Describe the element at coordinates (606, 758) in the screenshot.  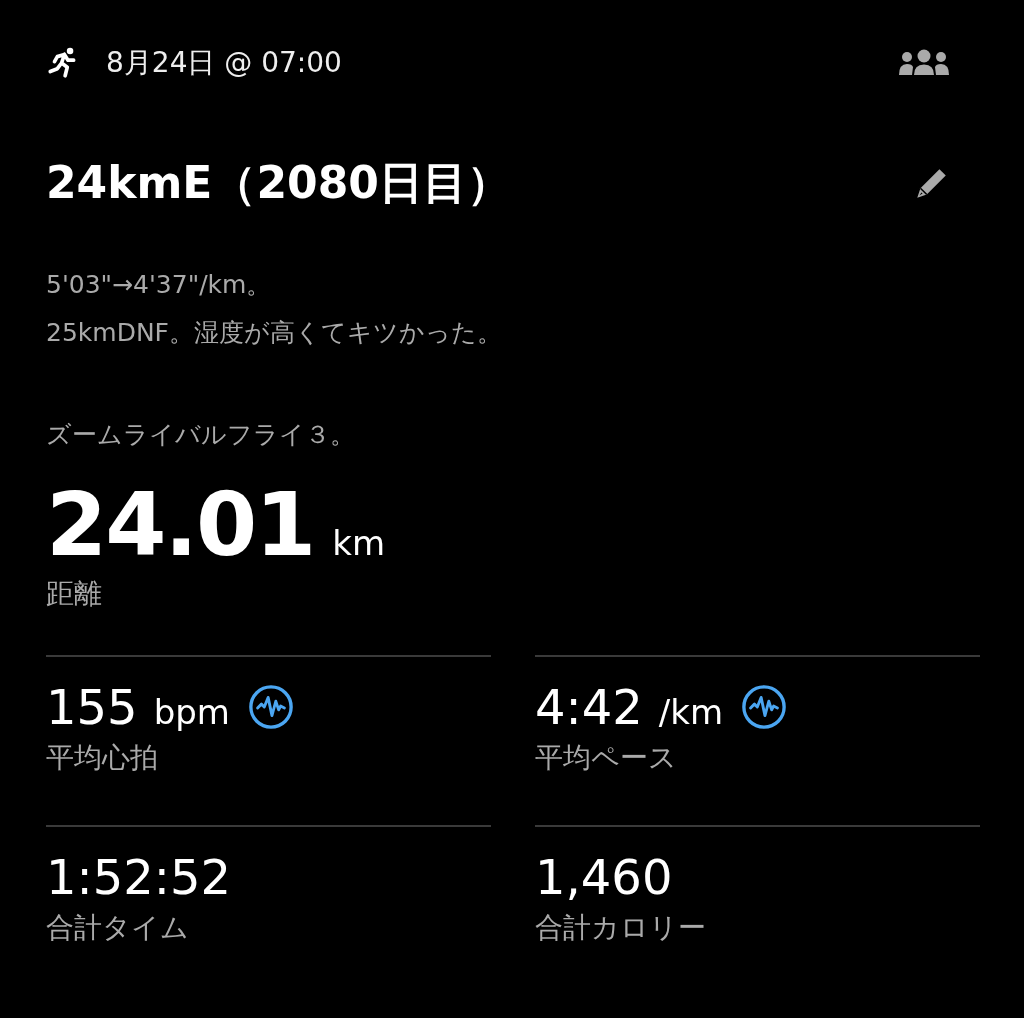
I see `stat-label: 平均ペース` at that location.